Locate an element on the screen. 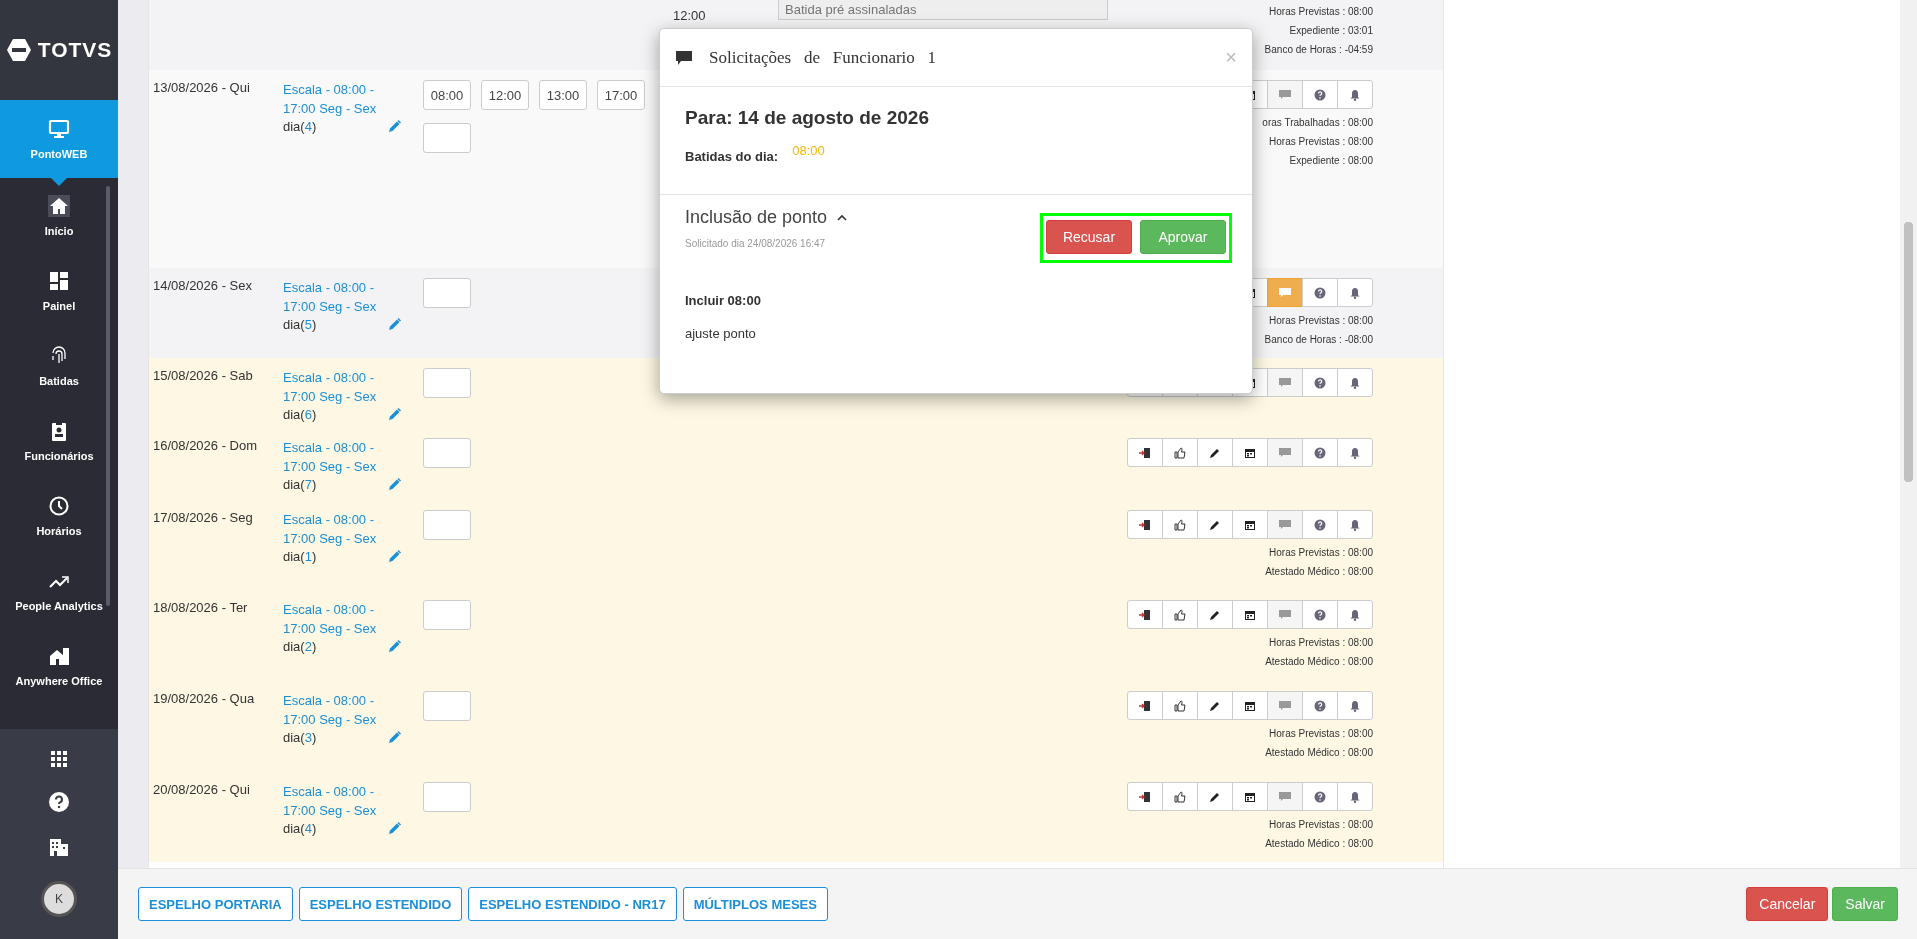 The height and width of the screenshot is (939, 1917). punch-field: 17:00 is located at coordinates (621, 95).